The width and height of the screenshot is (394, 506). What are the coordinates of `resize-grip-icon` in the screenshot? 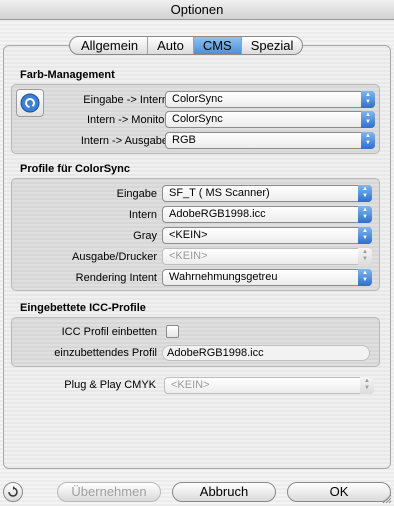 It's located at (386, 498).